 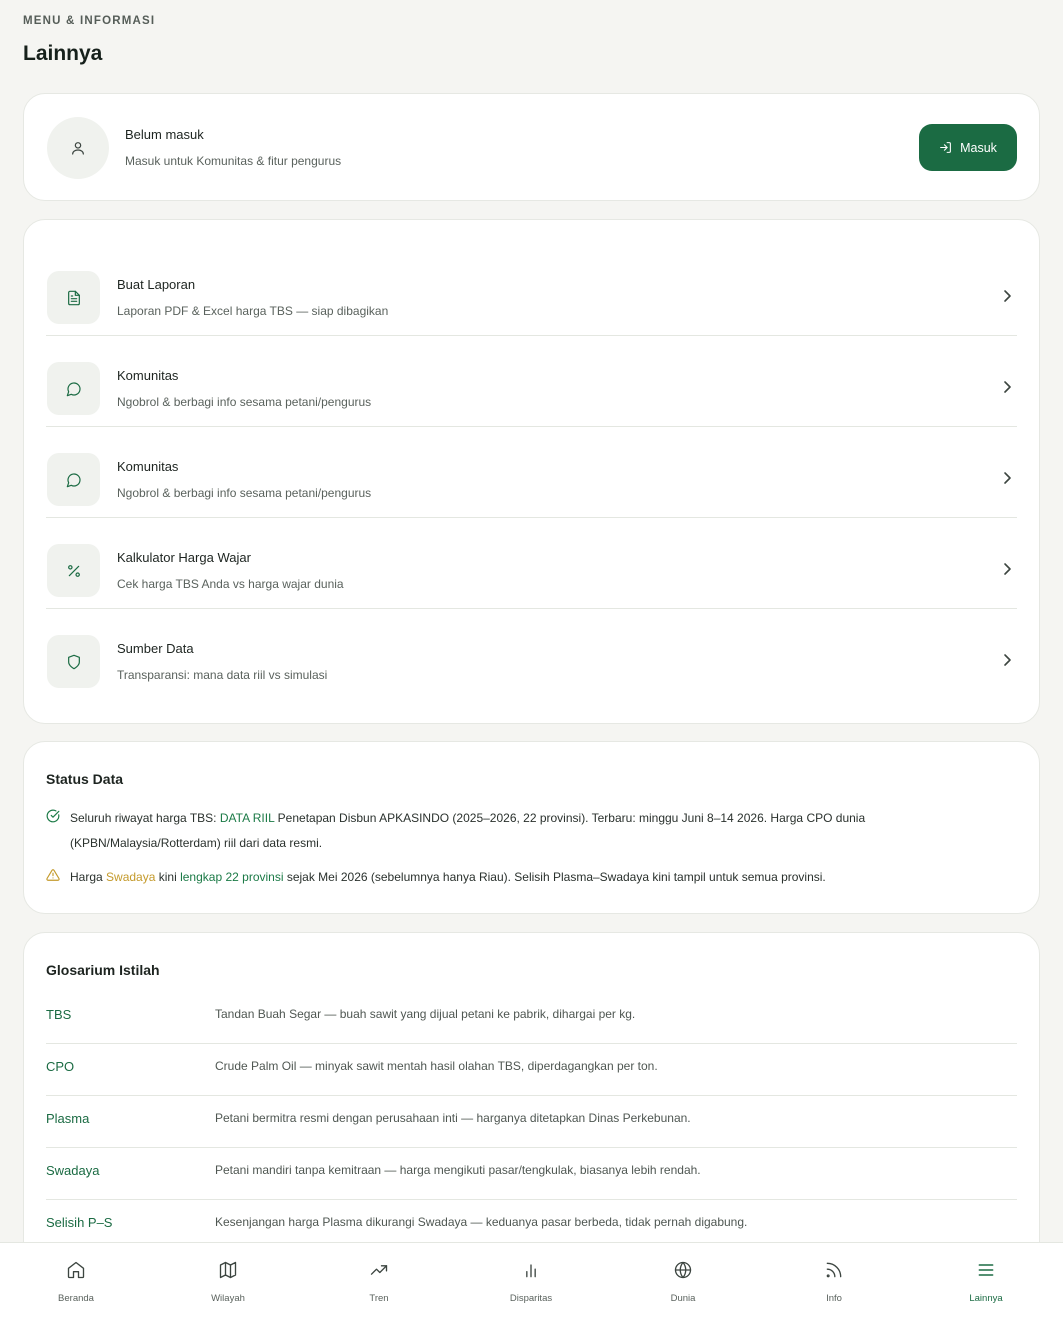 What do you see at coordinates (184, 557) in the screenshot?
I see `menu-item-title: Kalkulator Harga Wajar` at bounding box center [184, 557].